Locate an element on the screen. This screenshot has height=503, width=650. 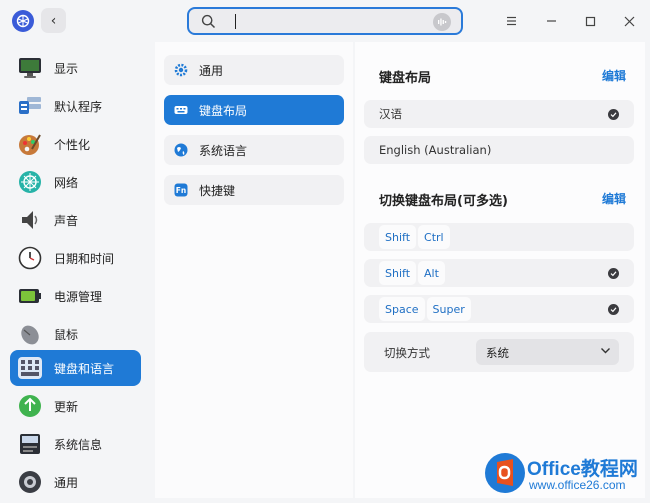
clock-icon is located at coordinates (30, 258).